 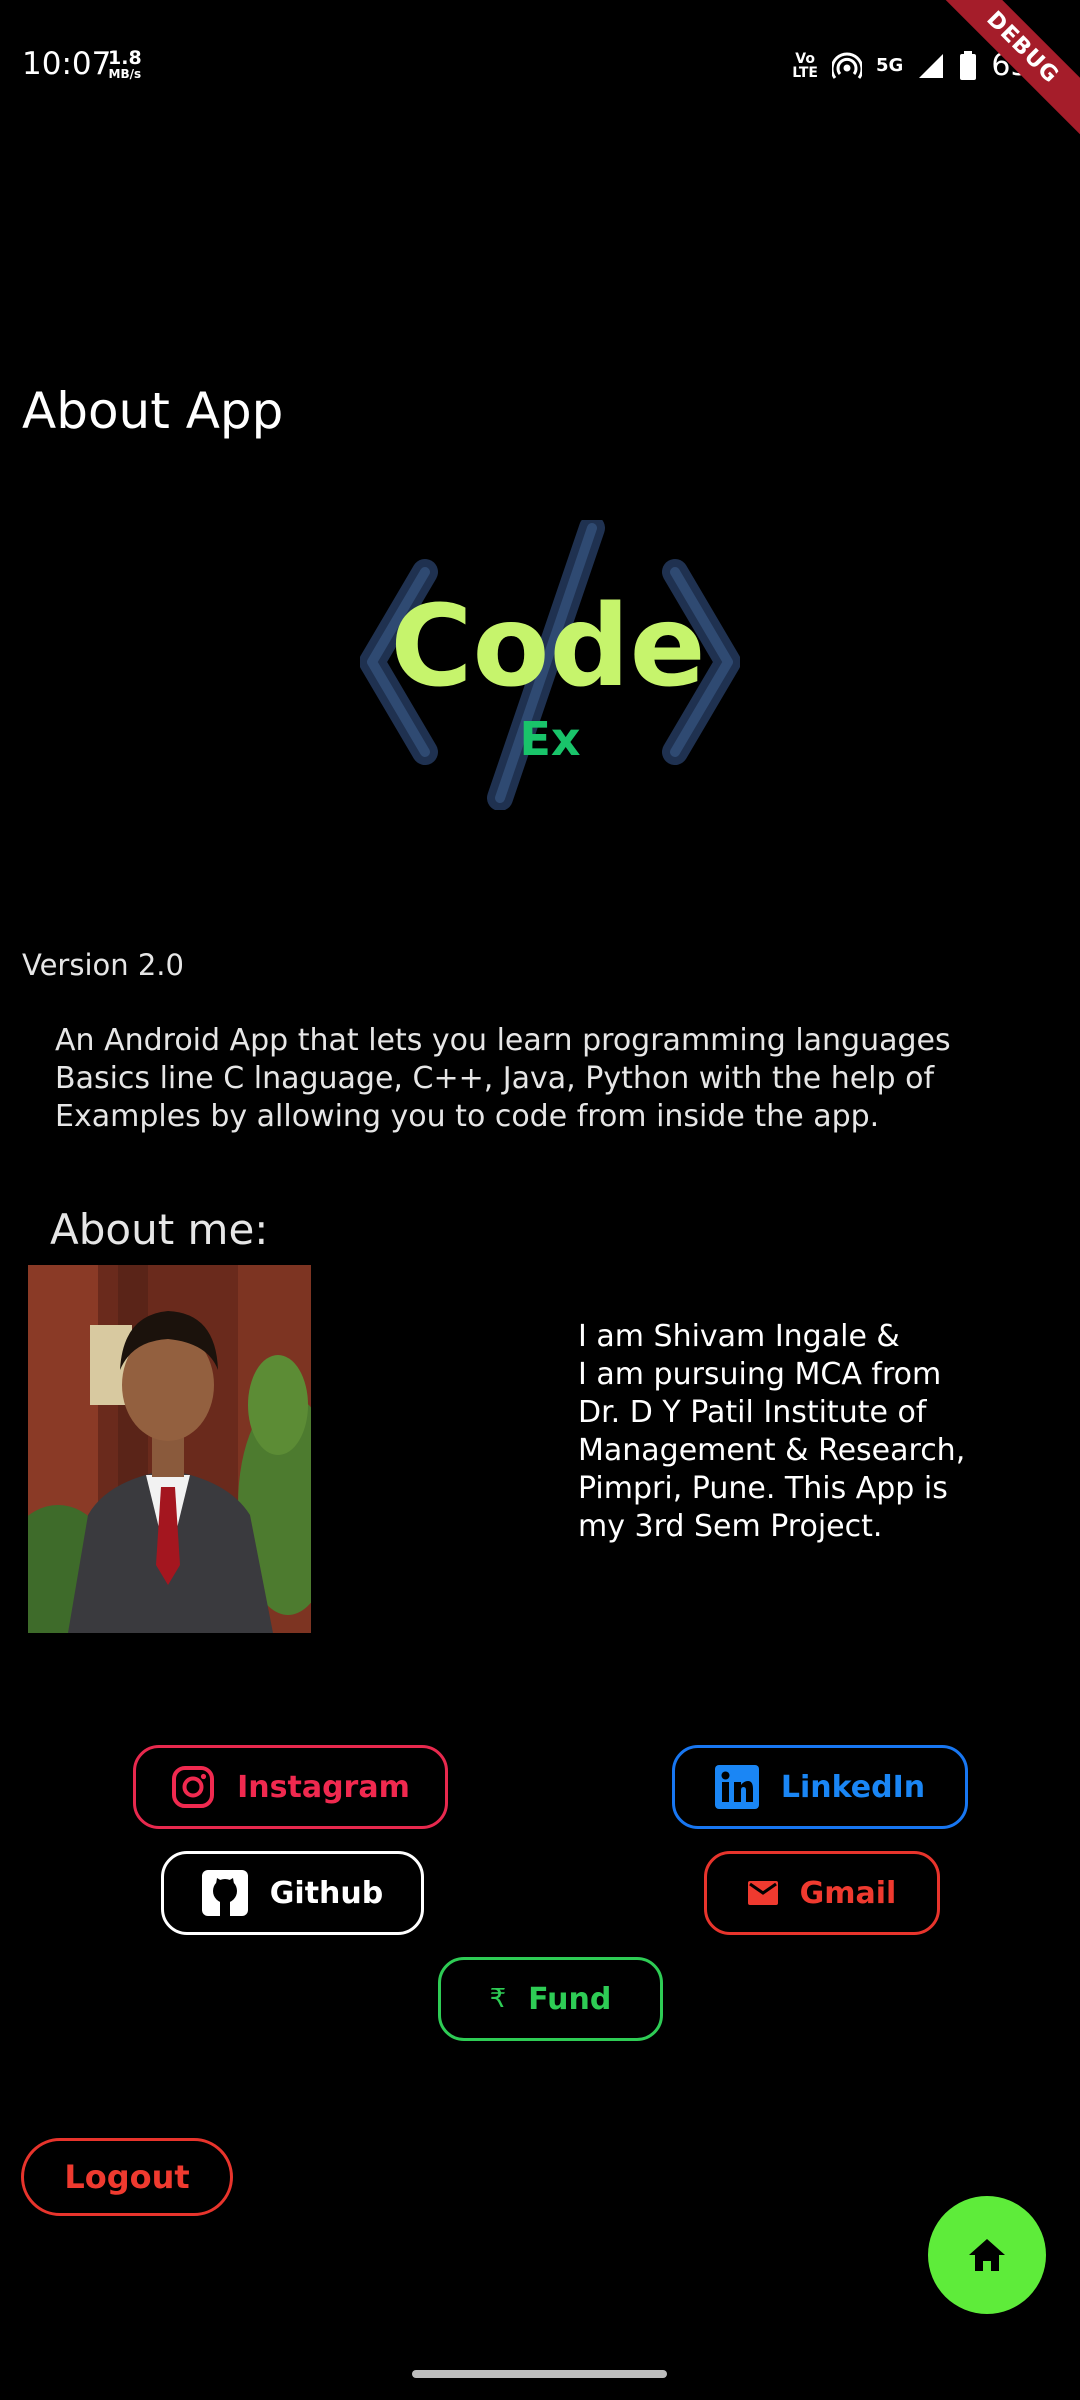 I want to click on github-icon, so click(x=224, y=1893).